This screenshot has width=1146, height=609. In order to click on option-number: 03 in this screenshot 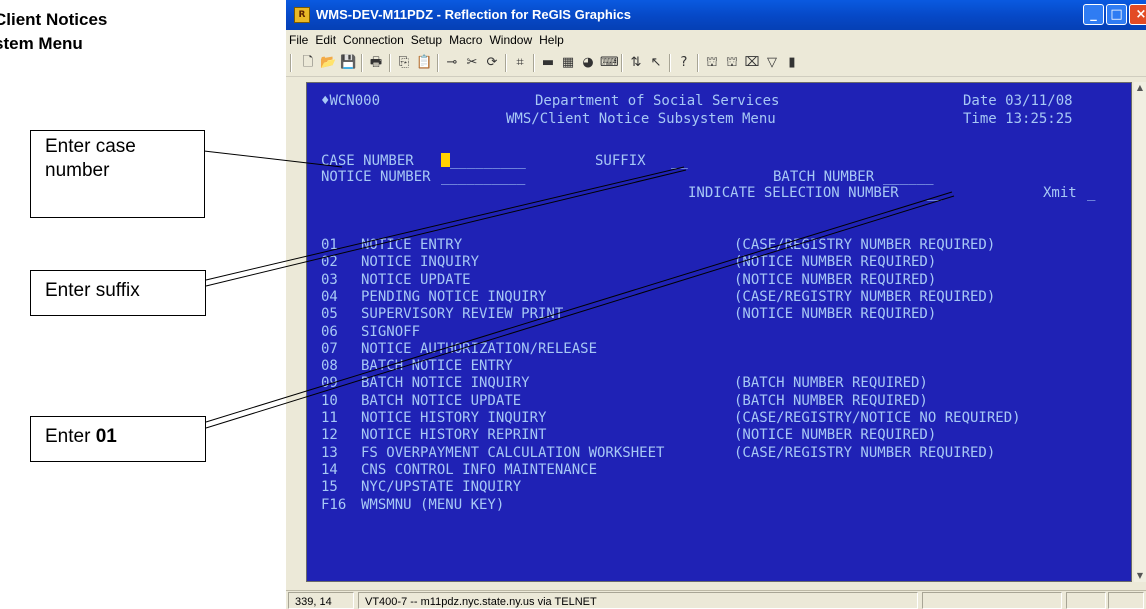, I will do `click(329, 280)`.